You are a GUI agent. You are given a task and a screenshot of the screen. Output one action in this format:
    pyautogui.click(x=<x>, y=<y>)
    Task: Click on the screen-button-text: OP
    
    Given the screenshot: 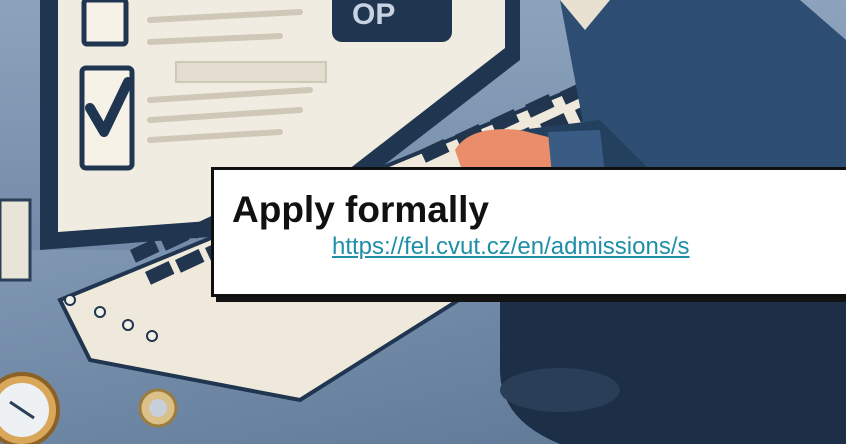 What is the action you would take?
    pyautogui.click(x=373, y=15)
    